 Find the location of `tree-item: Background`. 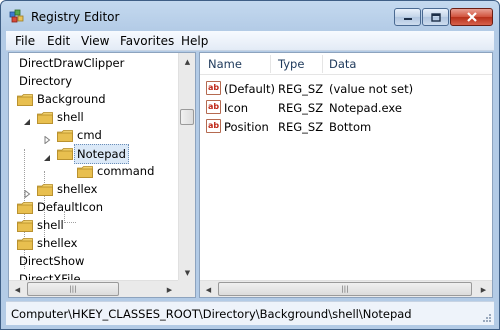

tree-item: Background is located at coordinates (94, 99).